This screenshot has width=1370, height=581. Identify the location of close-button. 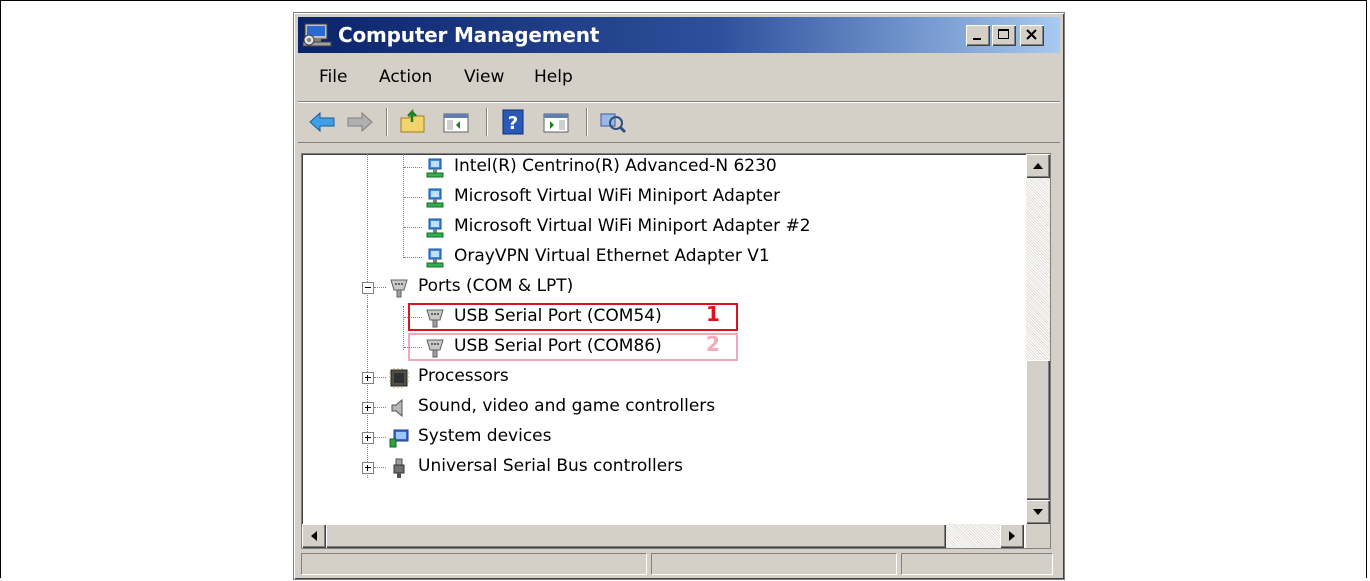
(1032, 35).